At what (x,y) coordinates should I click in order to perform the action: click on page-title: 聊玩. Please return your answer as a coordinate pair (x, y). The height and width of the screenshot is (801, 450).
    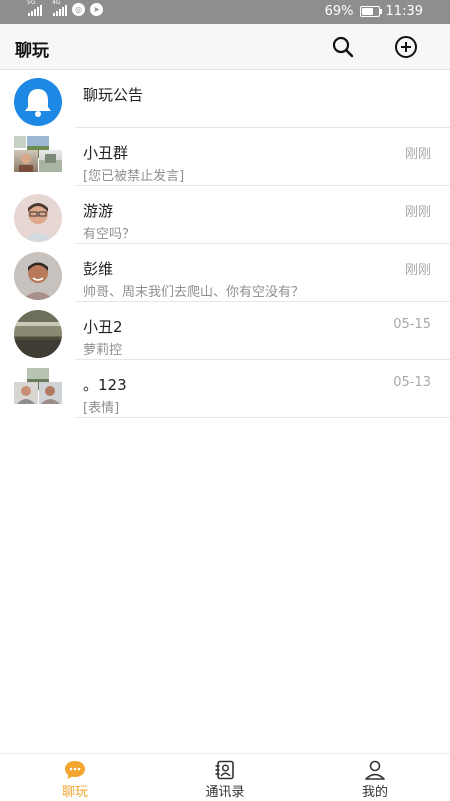
    Looking at the image, I should click on (32, 51).